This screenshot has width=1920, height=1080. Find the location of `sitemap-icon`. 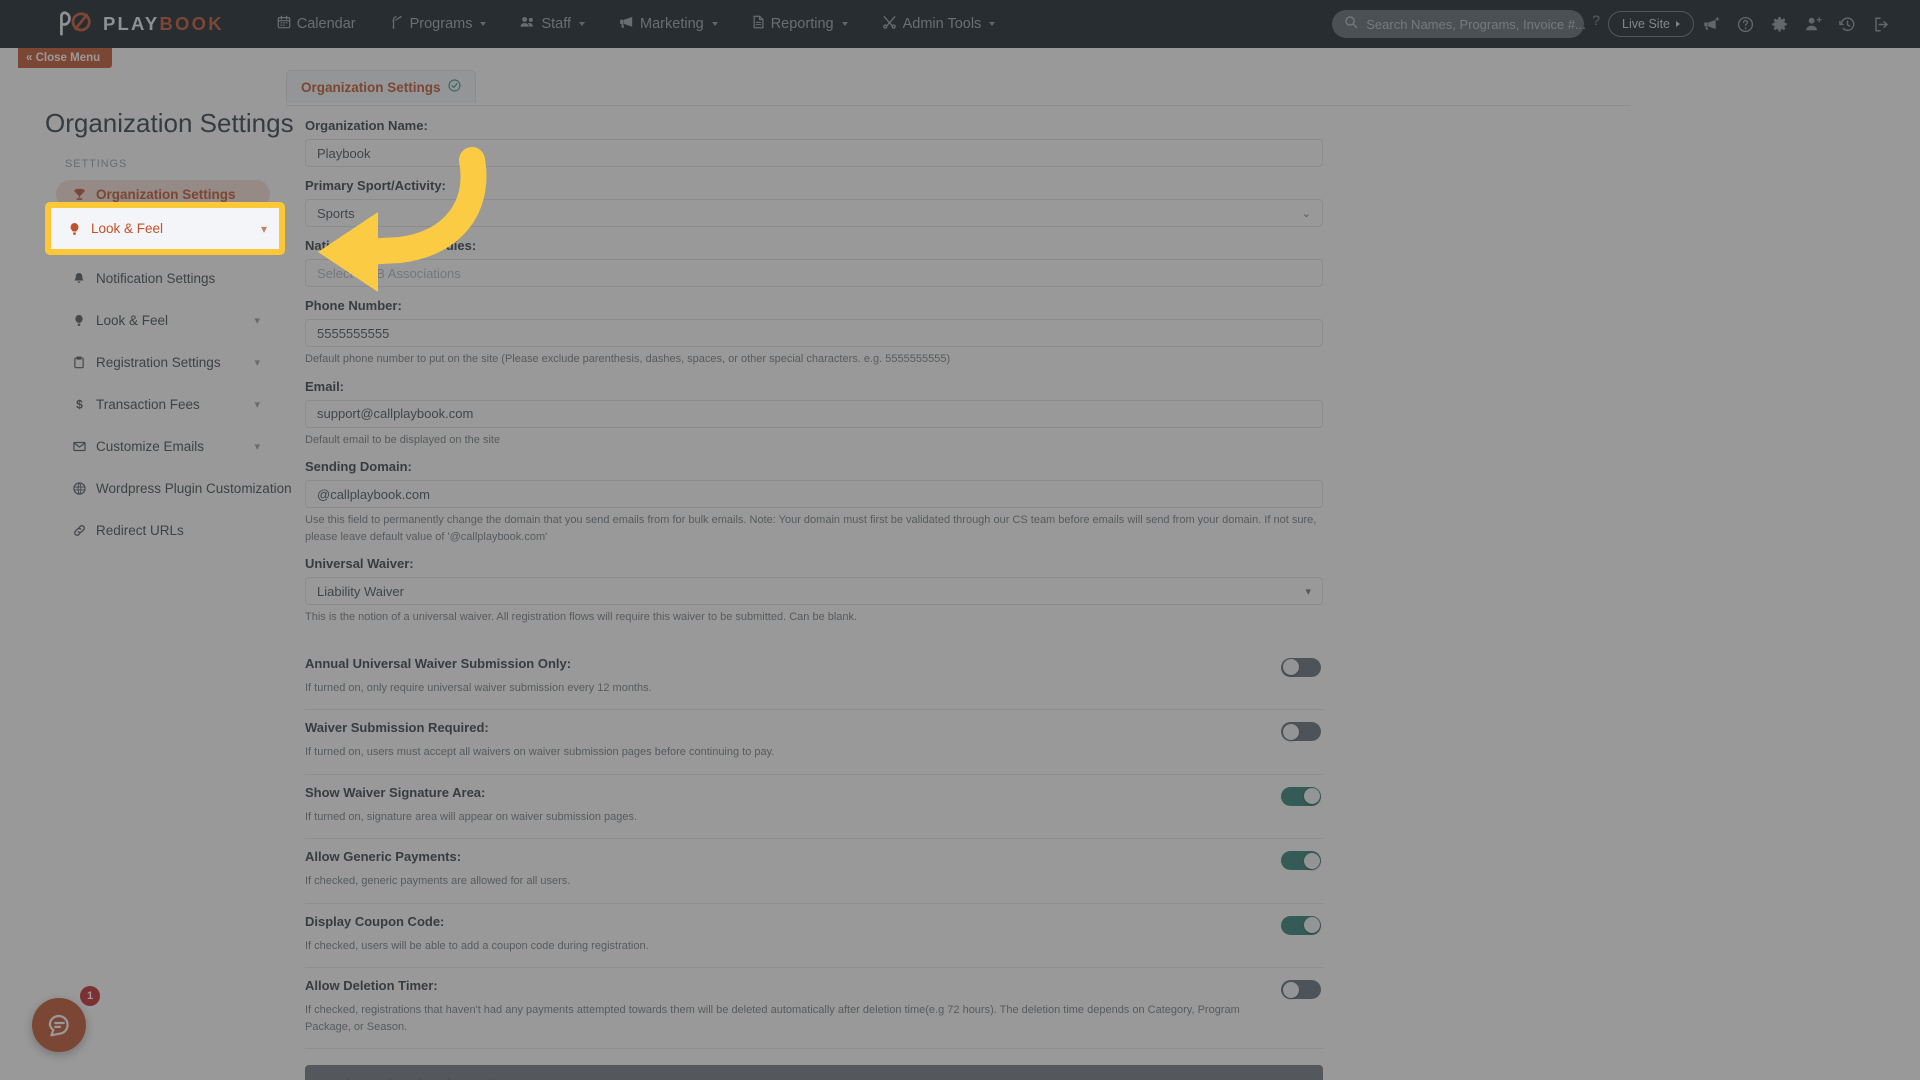

sitemap-icon is located at coordinates (397, 24).